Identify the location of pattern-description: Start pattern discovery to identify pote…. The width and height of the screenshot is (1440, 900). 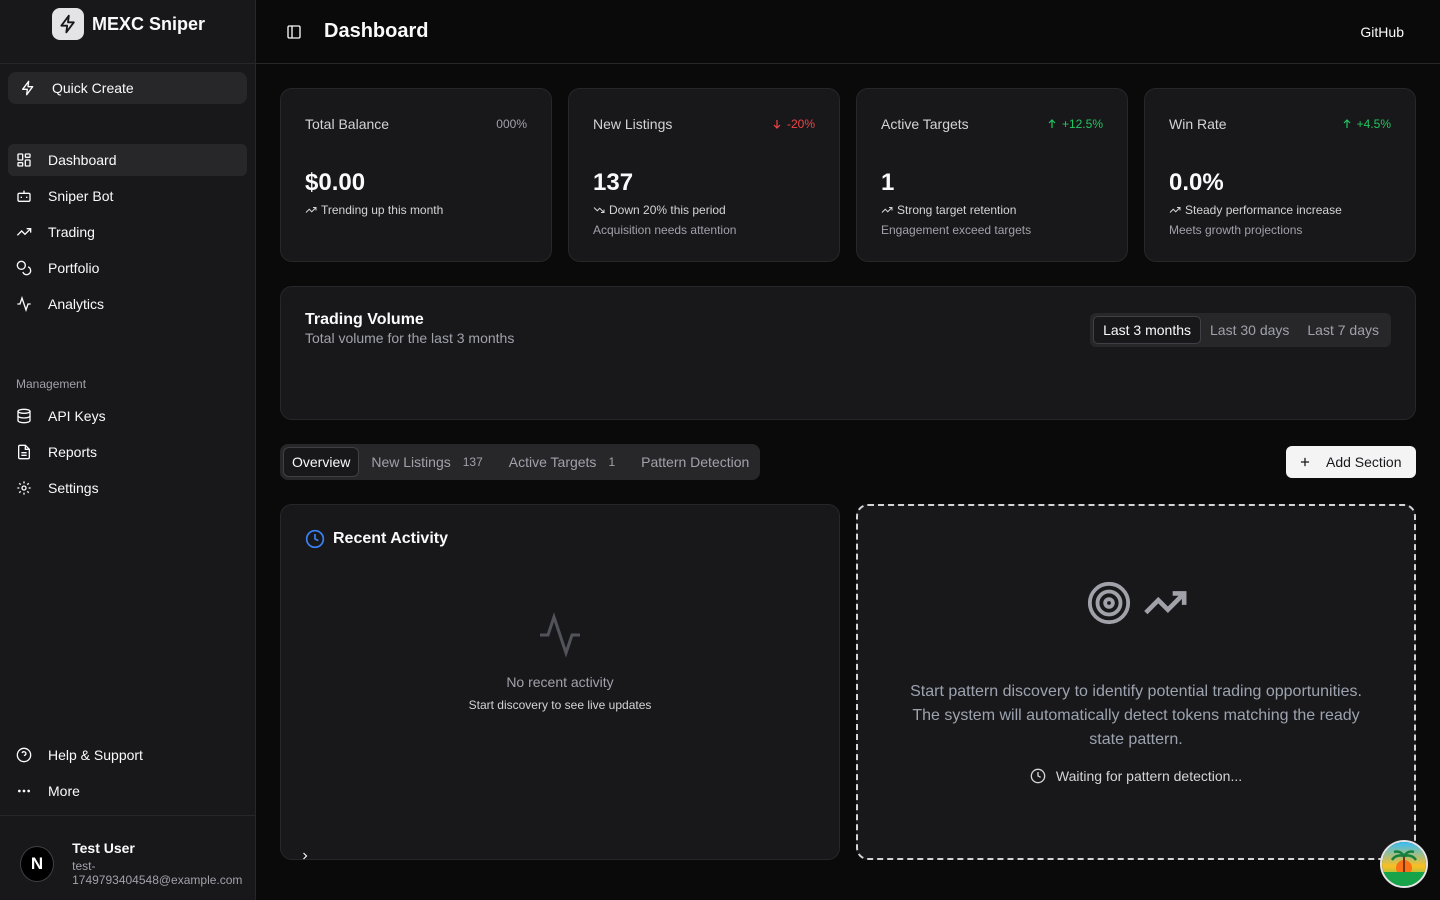
(1136, 715).